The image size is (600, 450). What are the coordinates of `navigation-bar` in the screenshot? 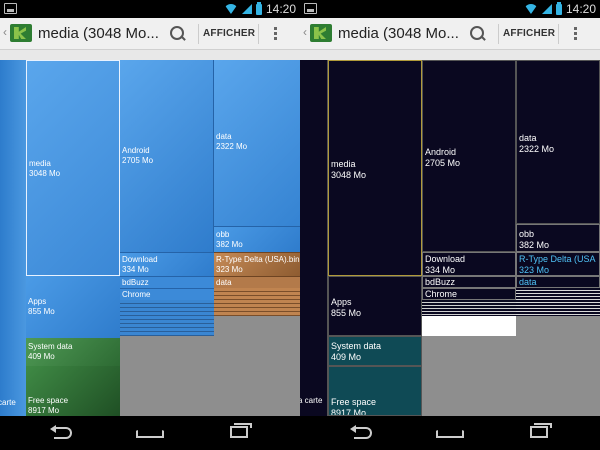 It's located at (300, 433).